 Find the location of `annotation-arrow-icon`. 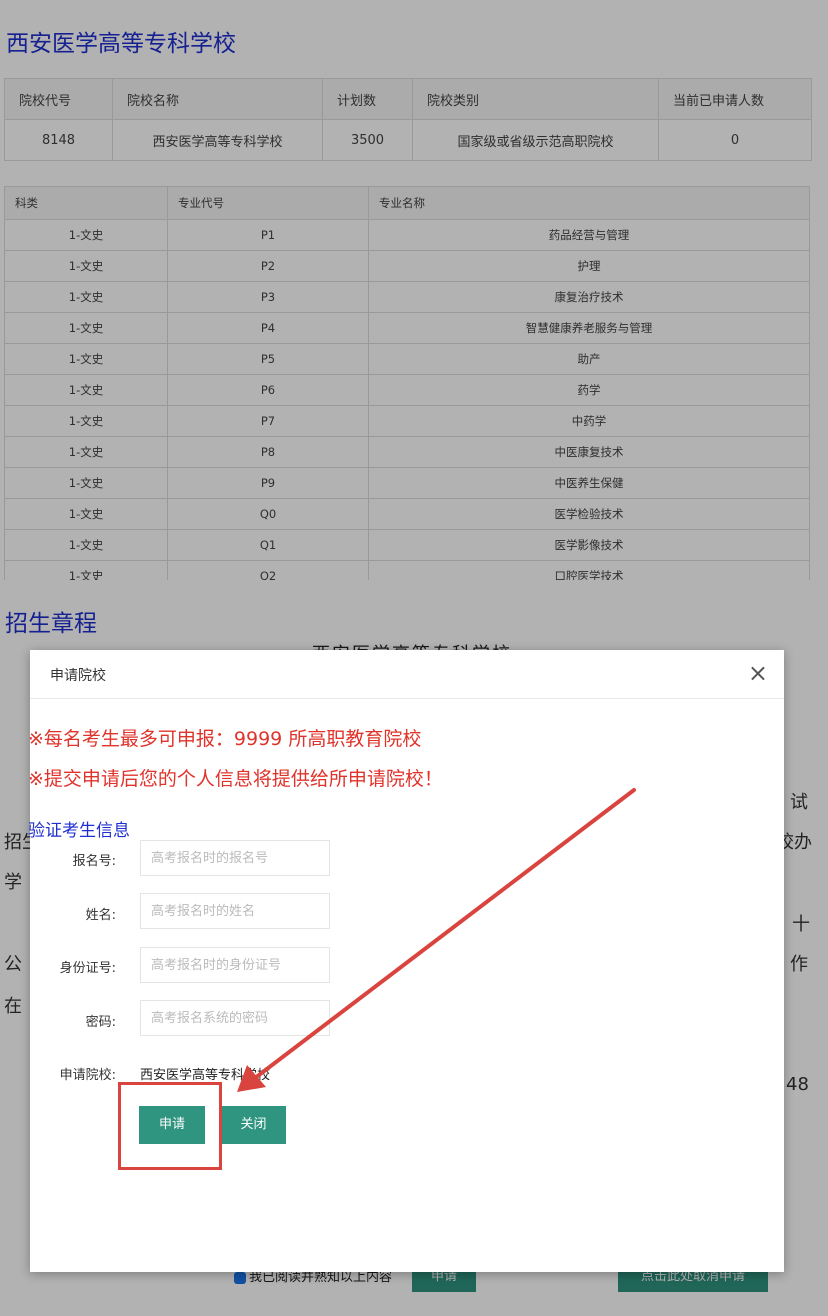

annotation-arrow-icon is located at coordinates (436, 940).